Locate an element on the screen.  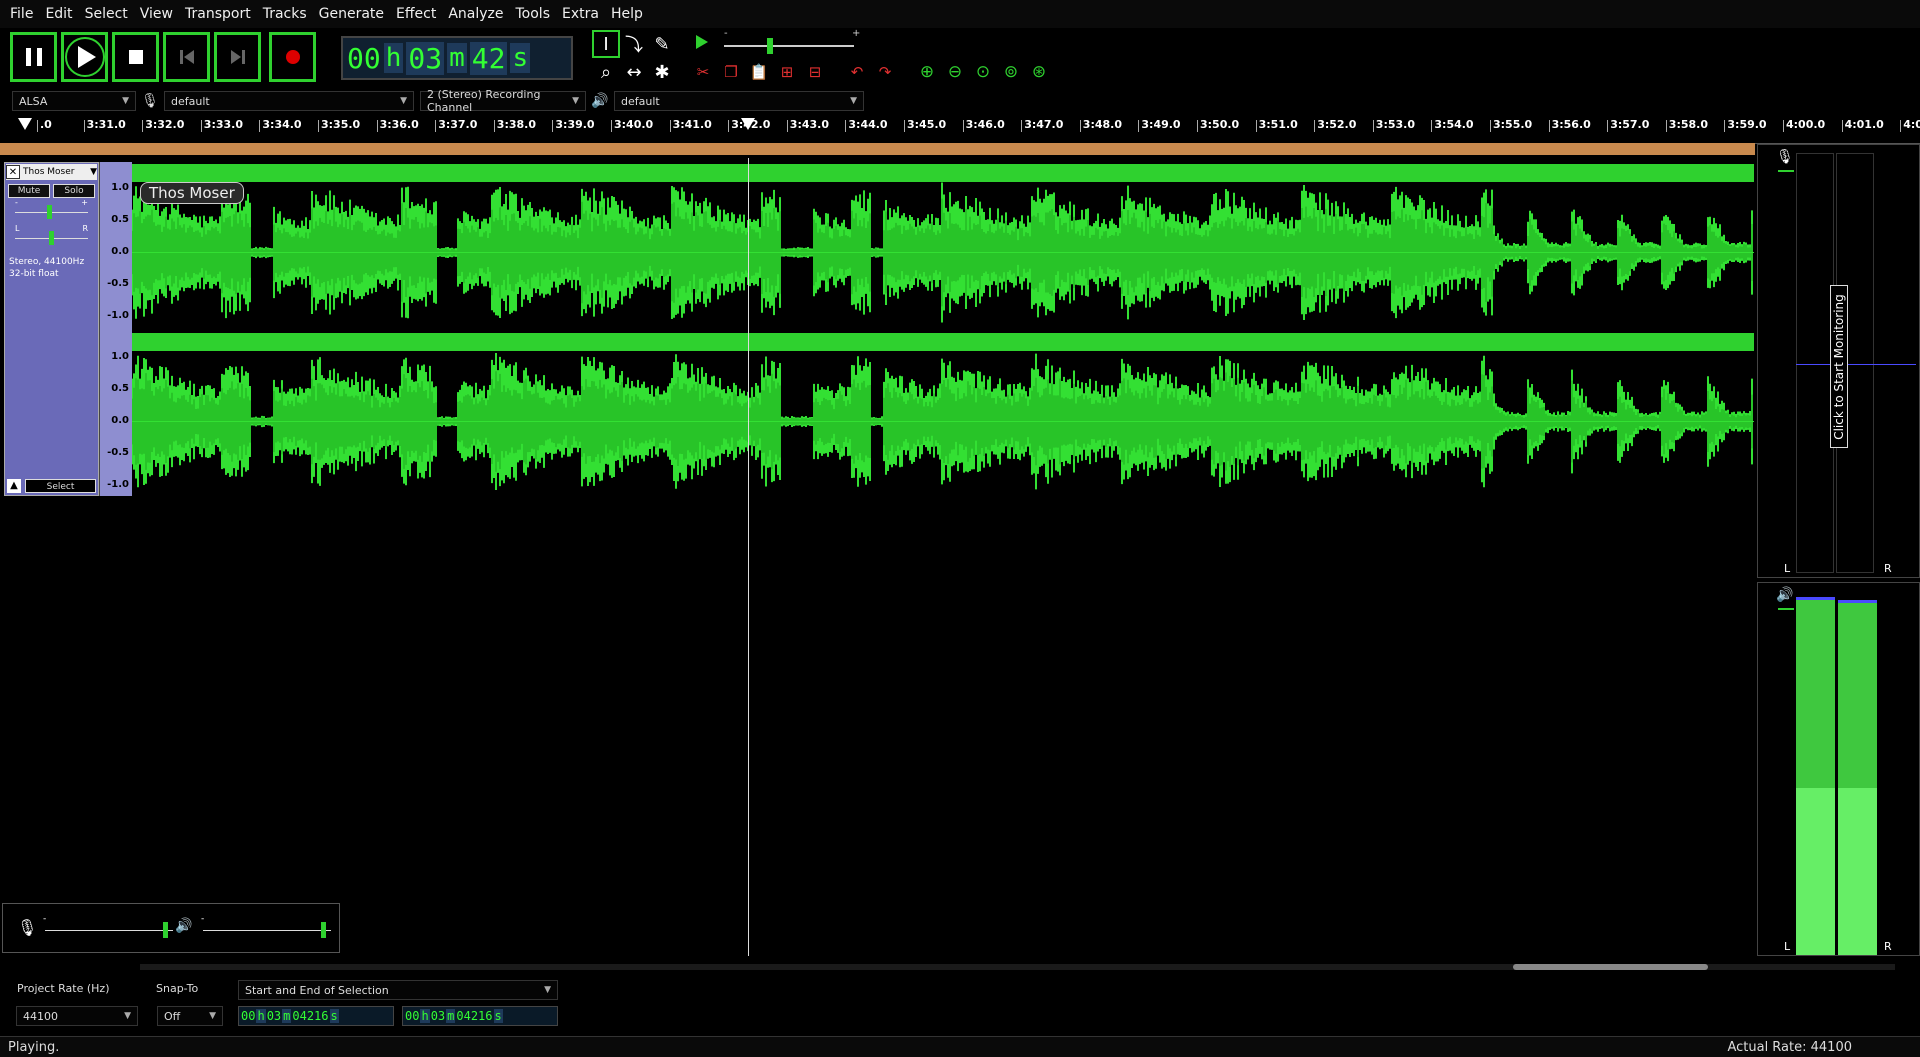
trim-icon: ⊞ is located at coordinates (787, 72).